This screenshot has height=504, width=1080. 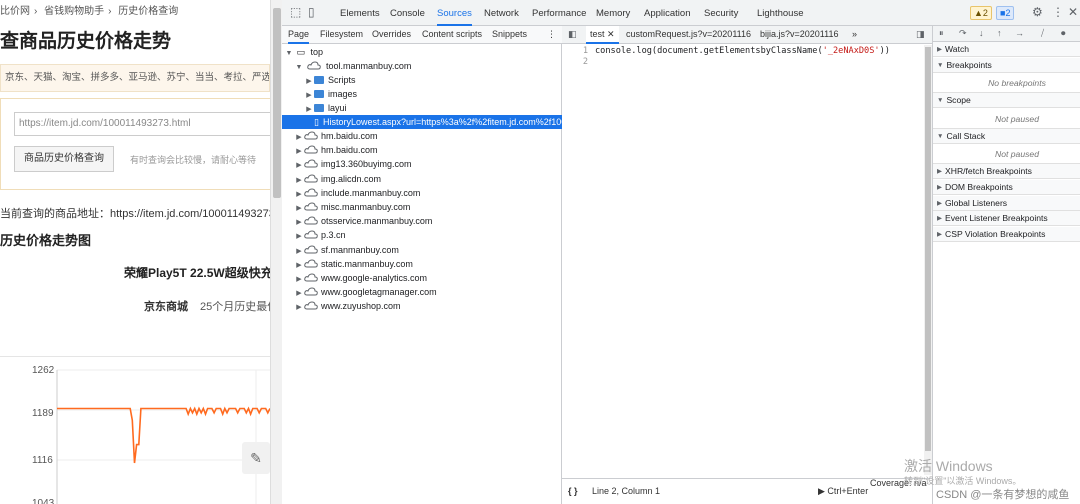 What do you see at coordinates (721, 13) in the screenshot?
I see `tab-security: Security` at bounding box center [721, 13].